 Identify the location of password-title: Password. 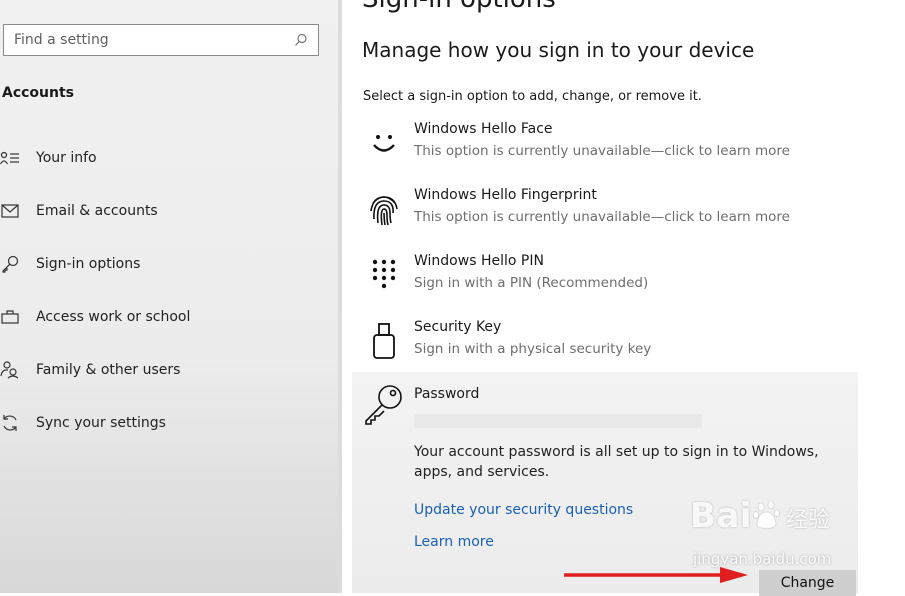
(447, 394).